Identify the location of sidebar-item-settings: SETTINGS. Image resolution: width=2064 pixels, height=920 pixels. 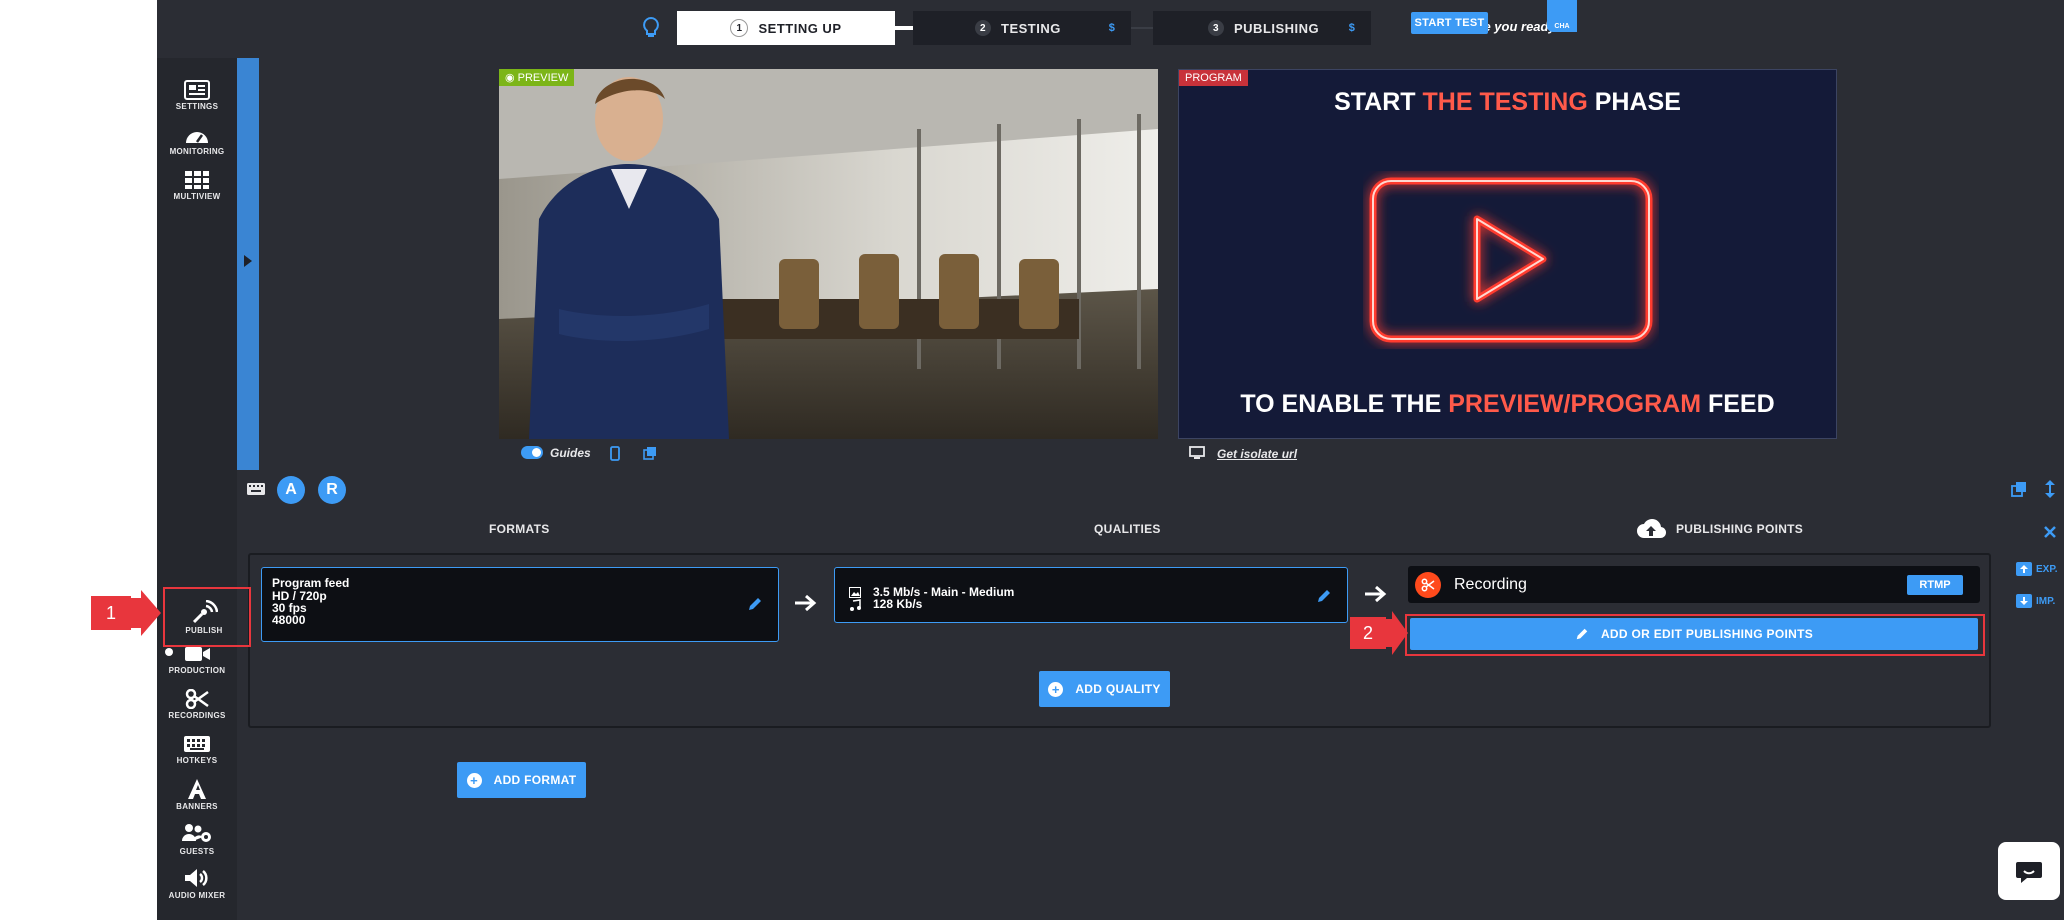
(197, 95).